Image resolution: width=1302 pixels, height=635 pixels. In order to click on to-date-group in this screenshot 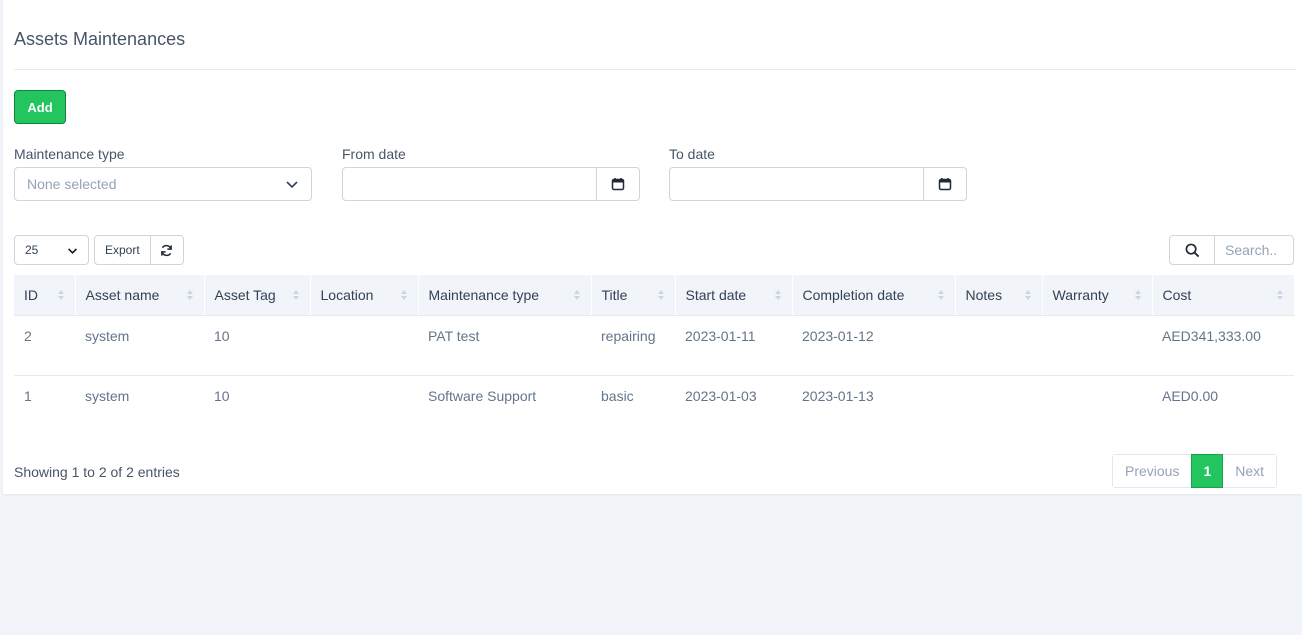, I will do `click(818, 184)`.